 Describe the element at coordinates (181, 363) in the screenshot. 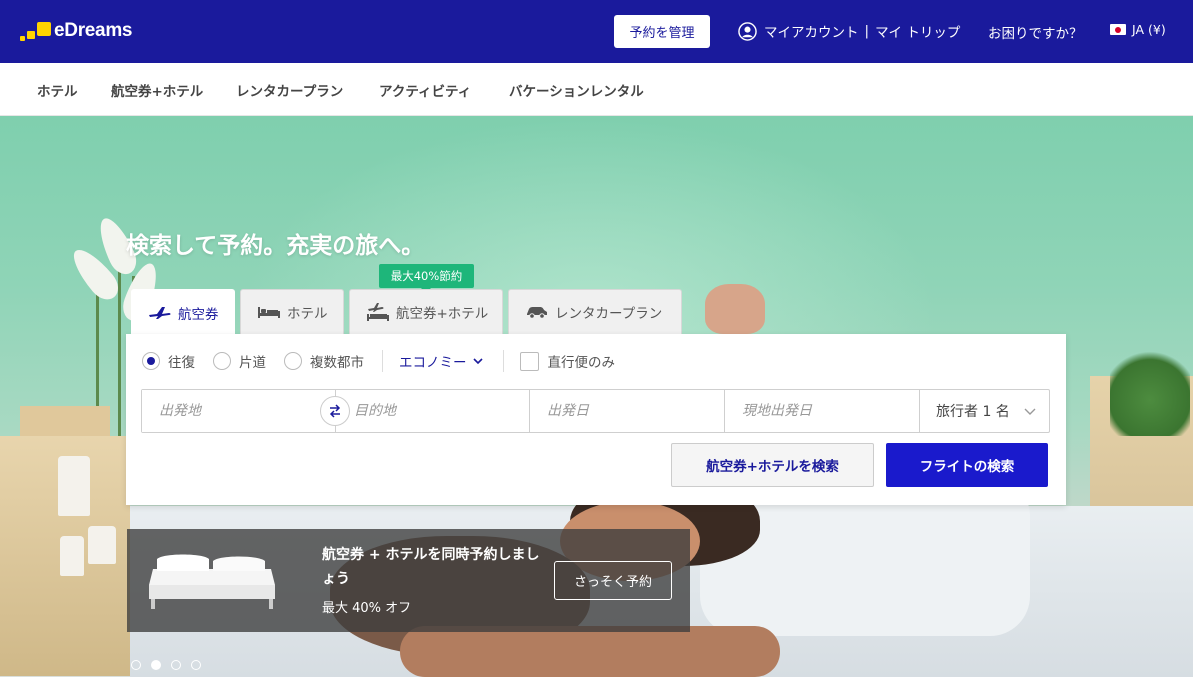

I see `trip-type-label: 往復` at that location.